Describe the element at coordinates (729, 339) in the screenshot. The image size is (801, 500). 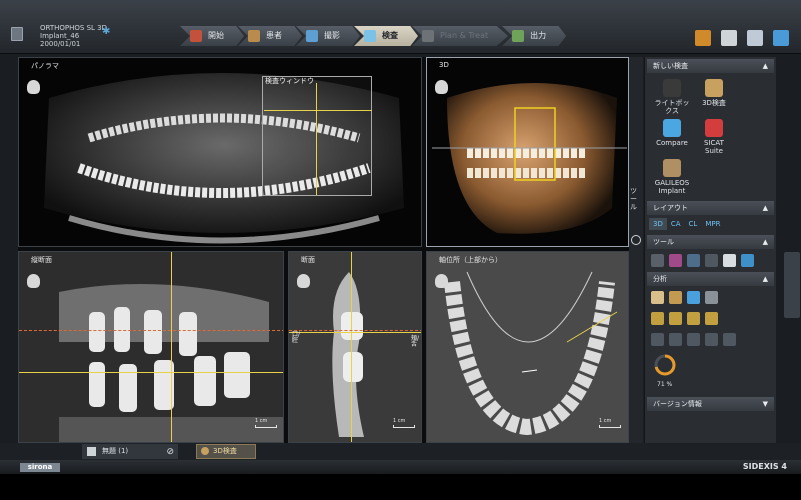
I see `delete-tool-icon` at that location.